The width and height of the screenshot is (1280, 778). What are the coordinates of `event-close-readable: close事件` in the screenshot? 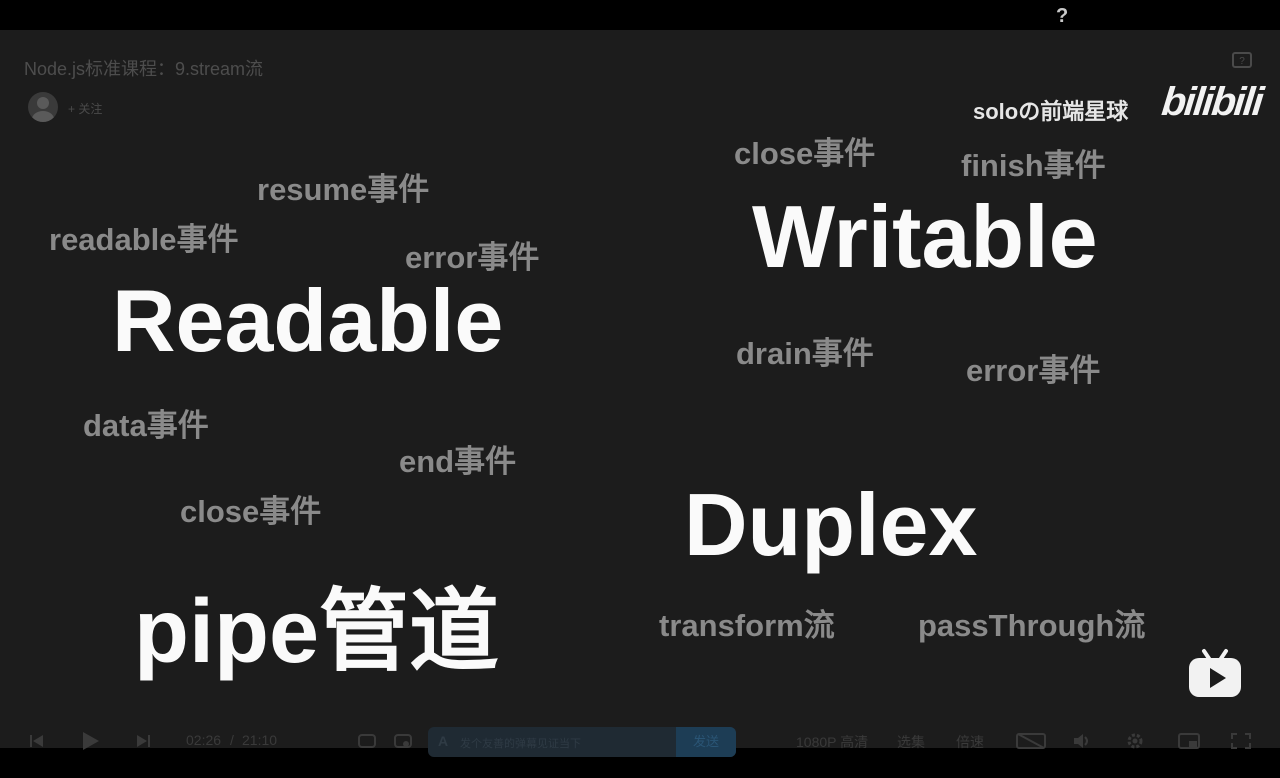 It's located at (251, 511).